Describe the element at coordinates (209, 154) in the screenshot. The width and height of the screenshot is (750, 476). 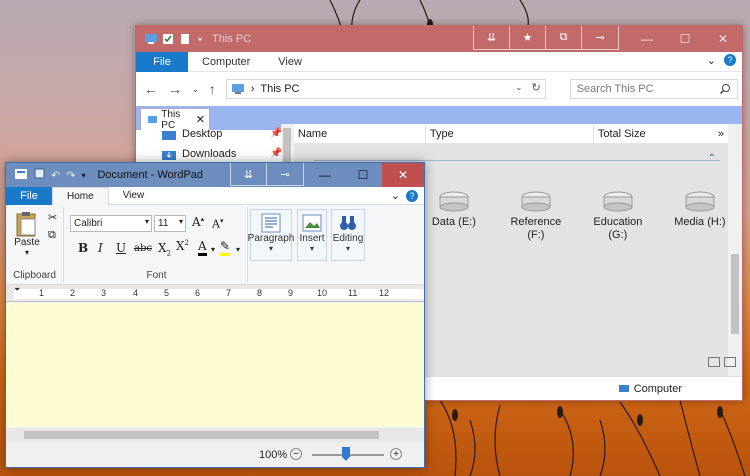
I see `nav-item-label: Downloads` at that location.